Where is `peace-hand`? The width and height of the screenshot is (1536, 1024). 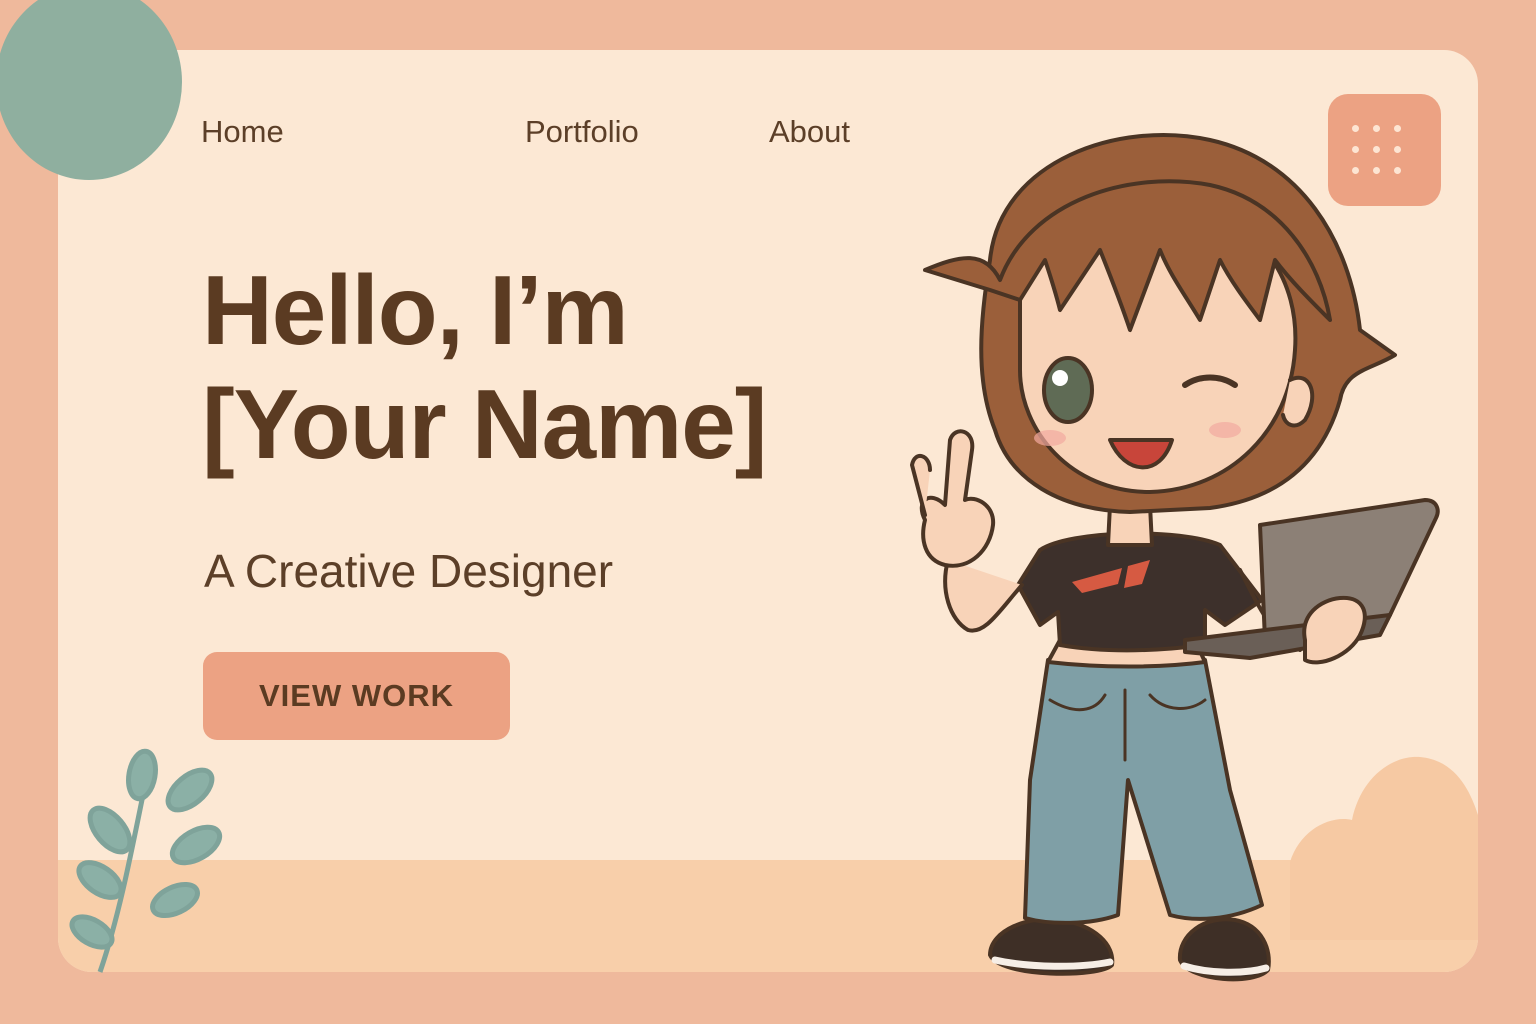
peace-hand is located at coordinates (957, 498).